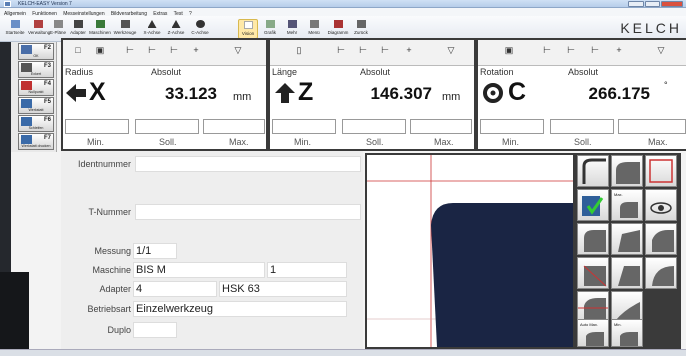 This screenshot has width=686, height=356. What do you see at coordinates (248, 212) in the screenshot?
I see `tnum-field` at bounding box center [248, 212].